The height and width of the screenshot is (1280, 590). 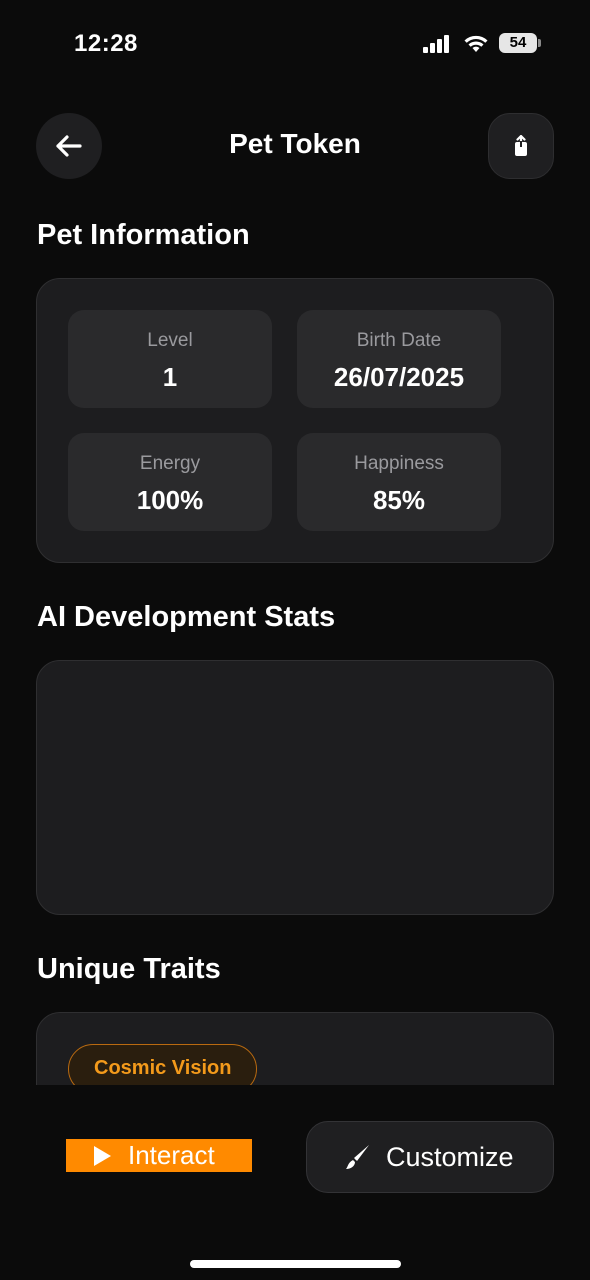 I want to click on share-button, so click(x=521, y=146).